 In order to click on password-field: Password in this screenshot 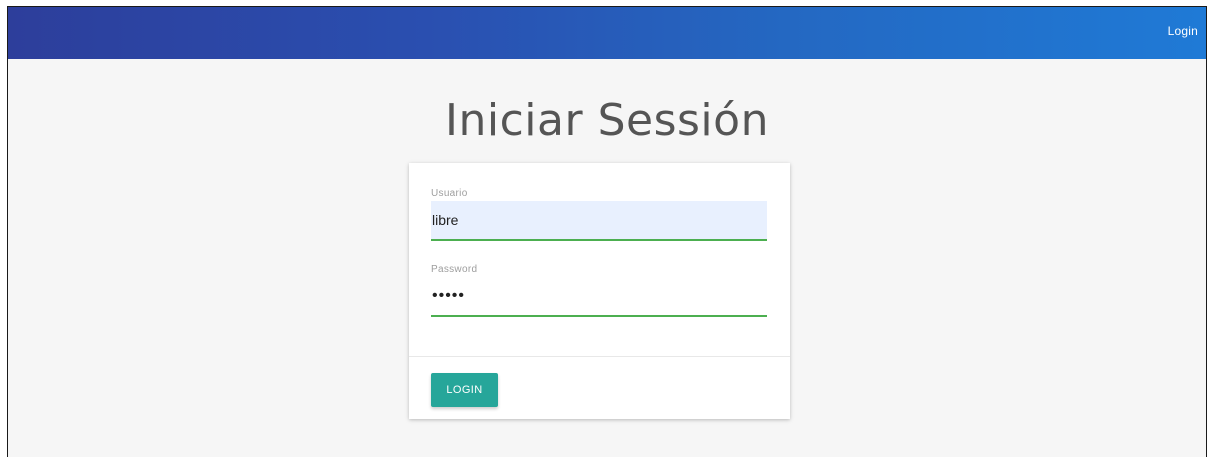, I will do `click(599, 290)`.